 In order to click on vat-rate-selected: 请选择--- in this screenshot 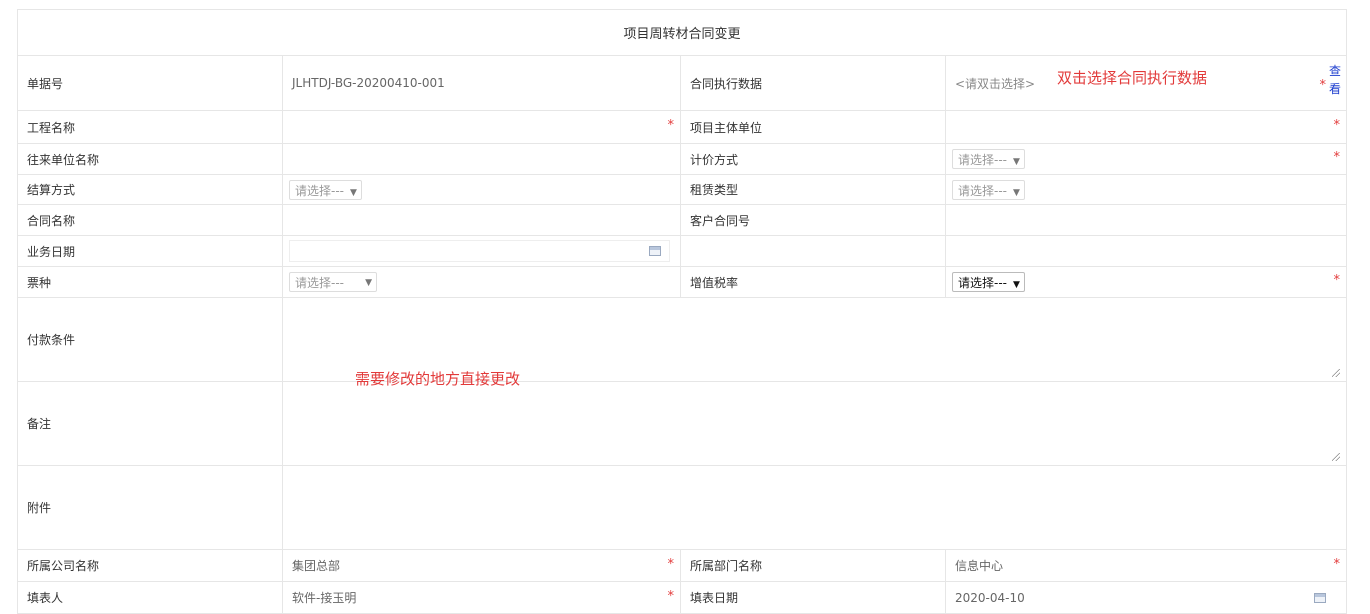, I will do `click(982, 283)`.